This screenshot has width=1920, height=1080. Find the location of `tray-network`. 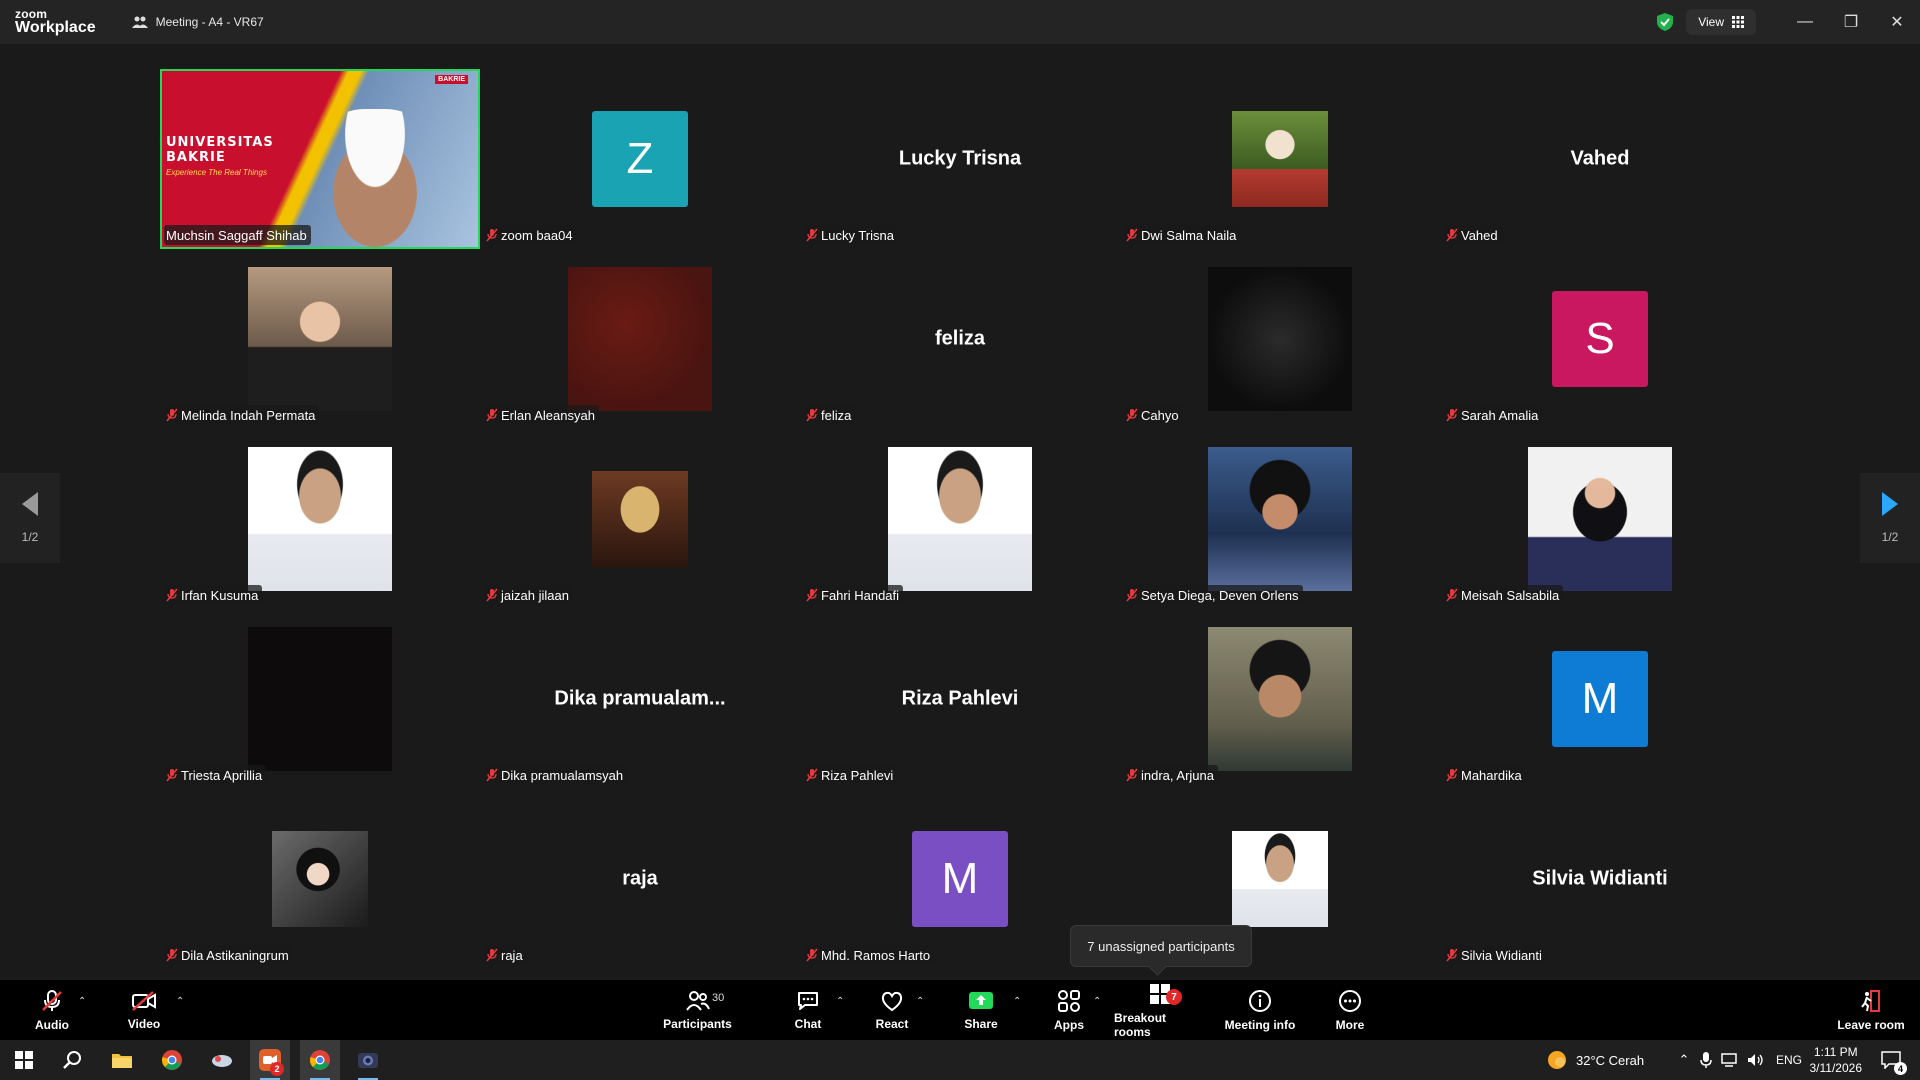

tray-network is located at coordinates (1730, 1060).